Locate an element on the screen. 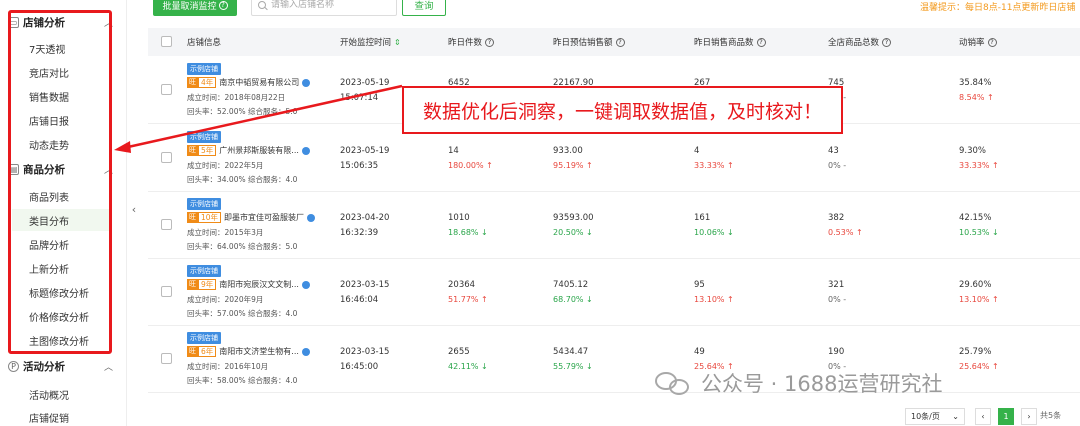 The image size is (1080, 426). shop-name-line: 旺 10年 即墨市宜佳可盈服装厂 is located at coordinates (251, 217).